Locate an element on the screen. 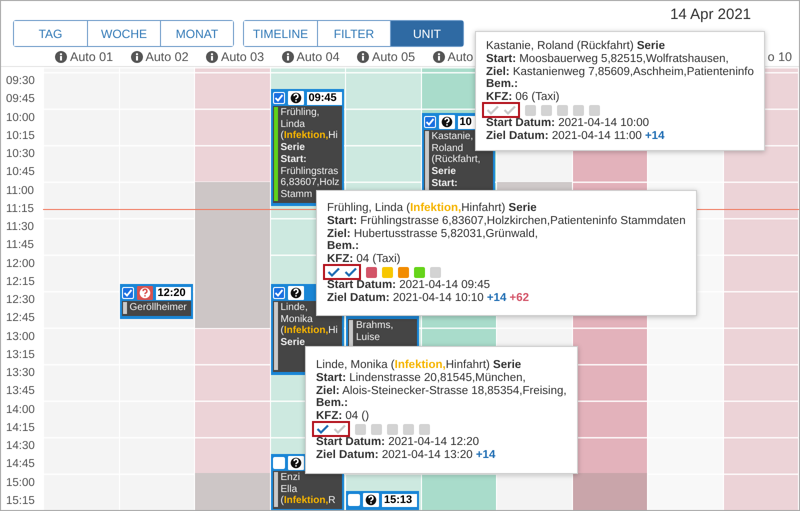 Image resolution: width=800 pixels, height=511 pixels. time-label: 10:15 is located at coordinates (20, 136).